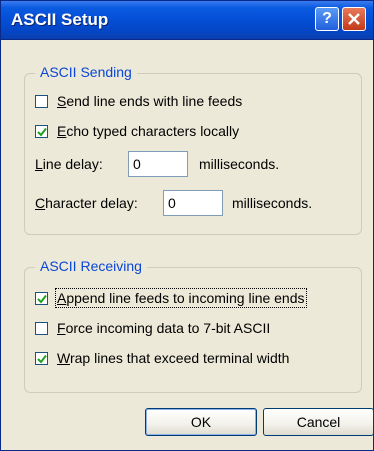  What do you see at coordinates (181, 298) in the screenshot?
I see `append-line-feeds-label: Append line feeds to incoming line ends` at bounding box center [181, 298].